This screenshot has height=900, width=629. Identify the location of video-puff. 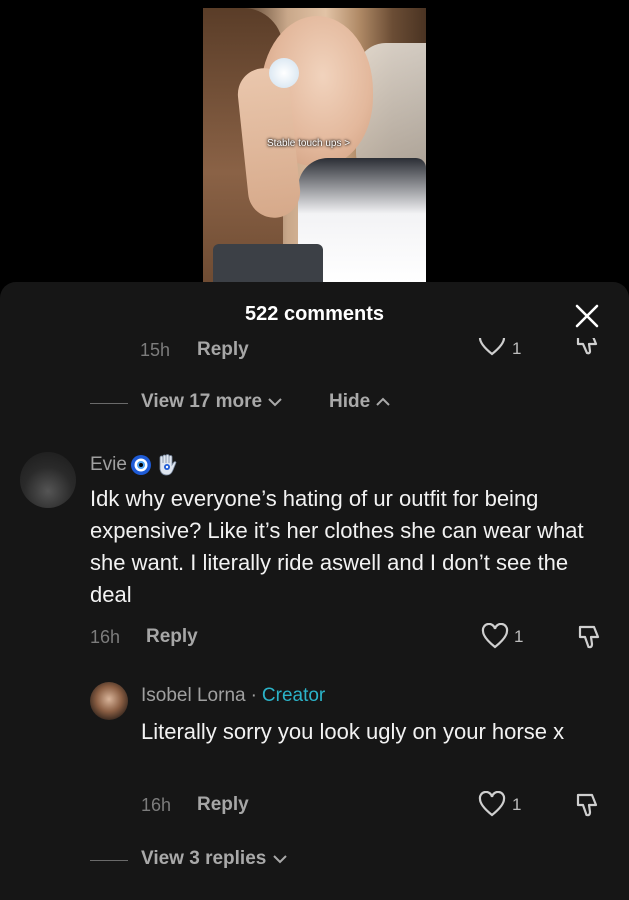
(284, 73).